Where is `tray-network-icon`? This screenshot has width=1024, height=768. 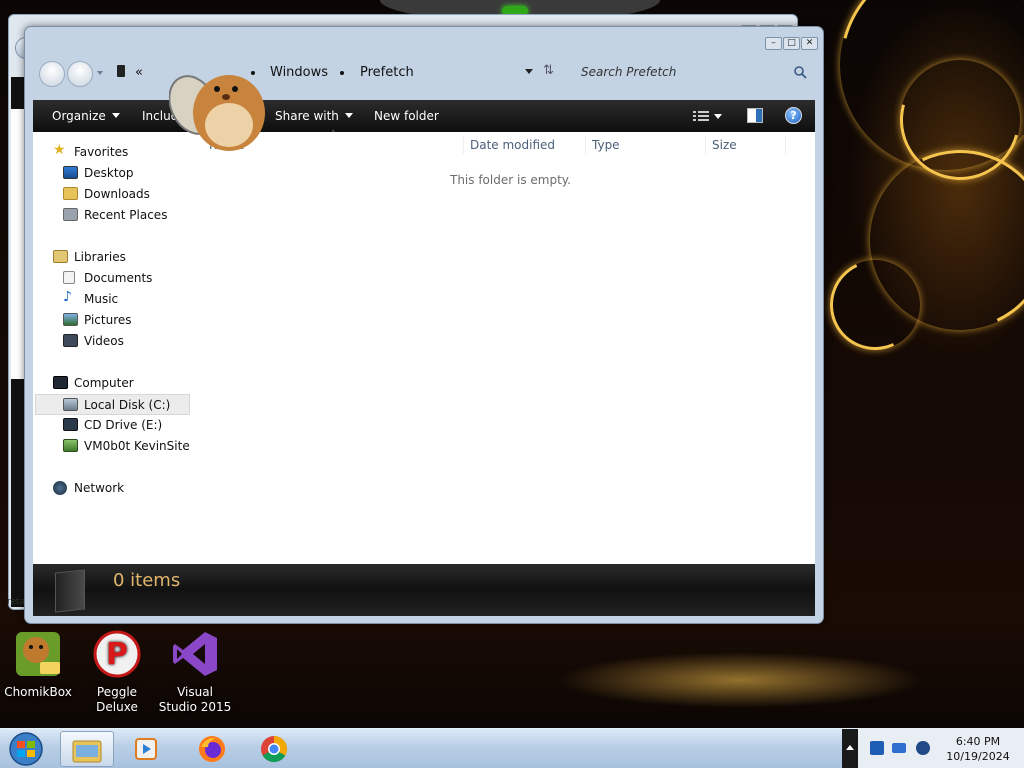 tray-network-icon is located at coordinates (923, 748).